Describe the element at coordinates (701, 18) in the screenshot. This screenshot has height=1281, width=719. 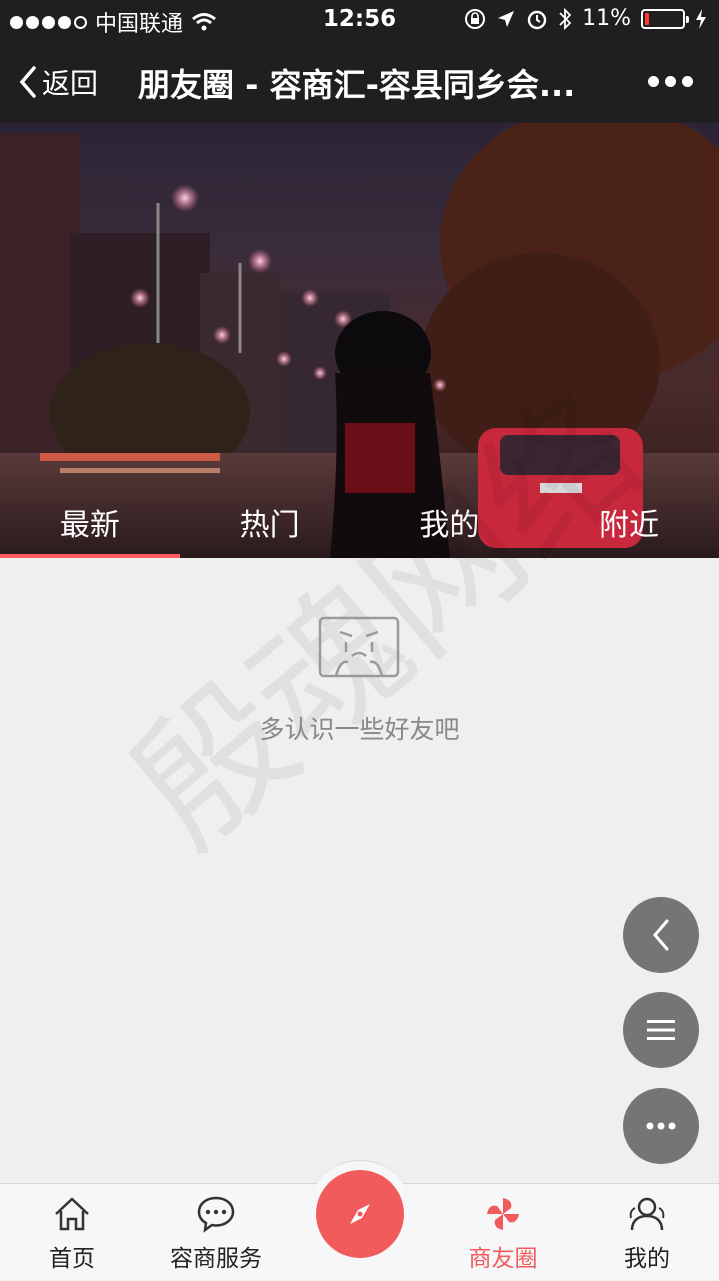
I see `charging-icon` at that location.